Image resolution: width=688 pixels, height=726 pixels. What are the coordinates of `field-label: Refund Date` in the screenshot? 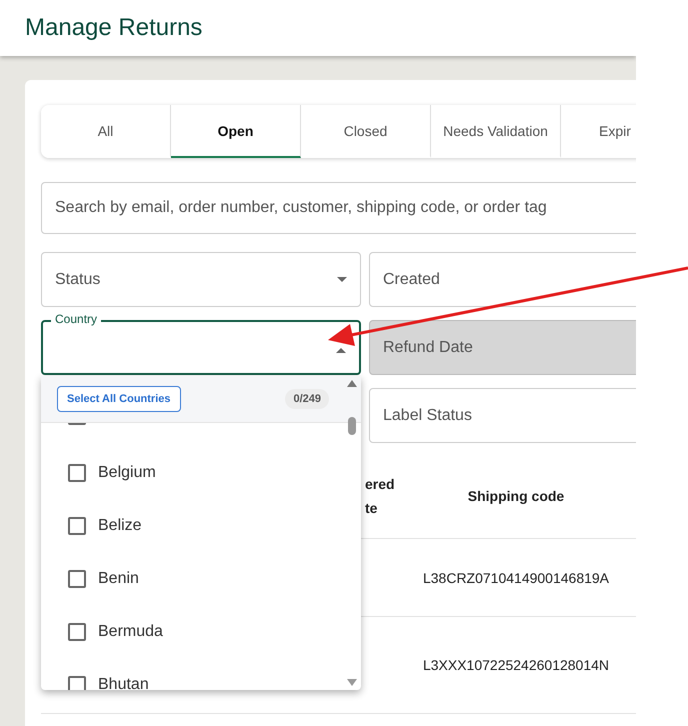 It's located at (428, 347).